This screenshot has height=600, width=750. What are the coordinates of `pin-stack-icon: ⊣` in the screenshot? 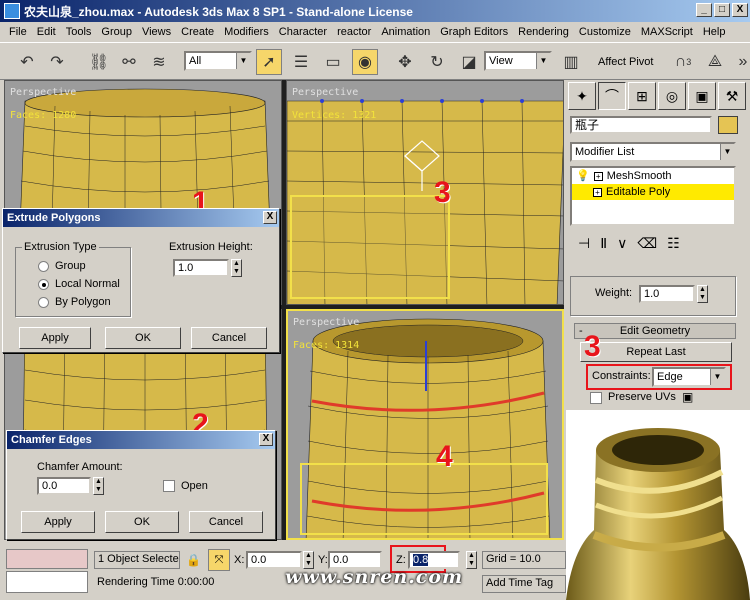 It's located at (584, 243).